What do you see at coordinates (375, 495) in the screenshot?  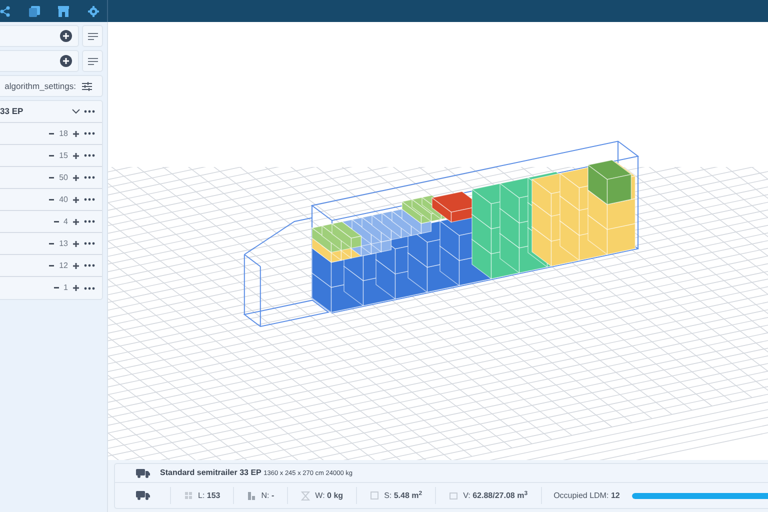 I see `area-icon` at bounding box center [375, 495].